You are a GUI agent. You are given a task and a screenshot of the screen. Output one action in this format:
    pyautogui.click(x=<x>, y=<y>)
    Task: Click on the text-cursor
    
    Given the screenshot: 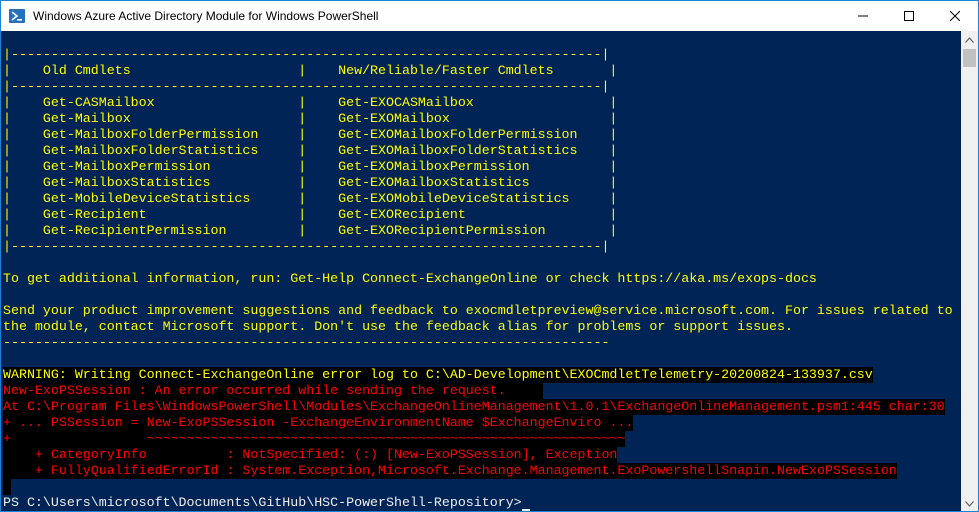 What is the action you would take?
    pyautogui.click(x=525, y=510)
    